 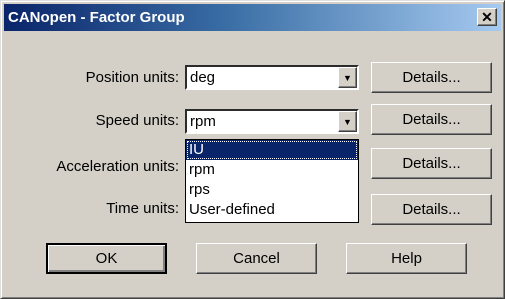 I want to click on dropdown-option-user-defined: User-defined, so click(x=272, y=210).